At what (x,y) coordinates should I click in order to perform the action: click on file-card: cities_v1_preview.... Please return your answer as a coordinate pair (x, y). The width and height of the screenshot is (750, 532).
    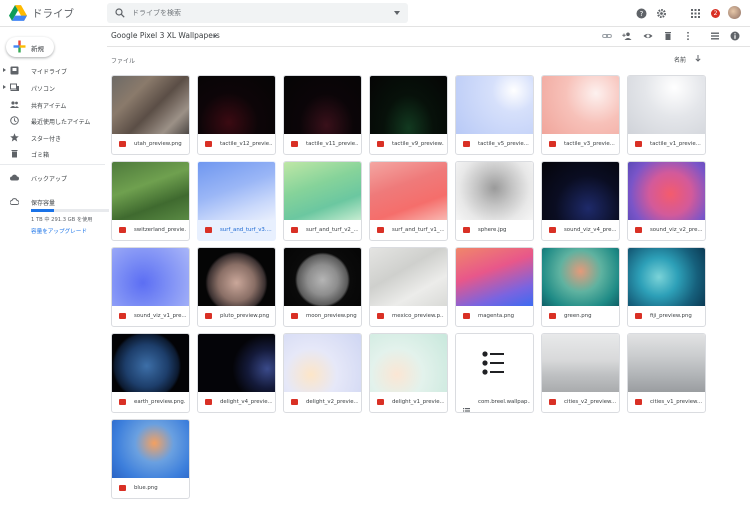
    Looking at the image, I should click on (666, 373).